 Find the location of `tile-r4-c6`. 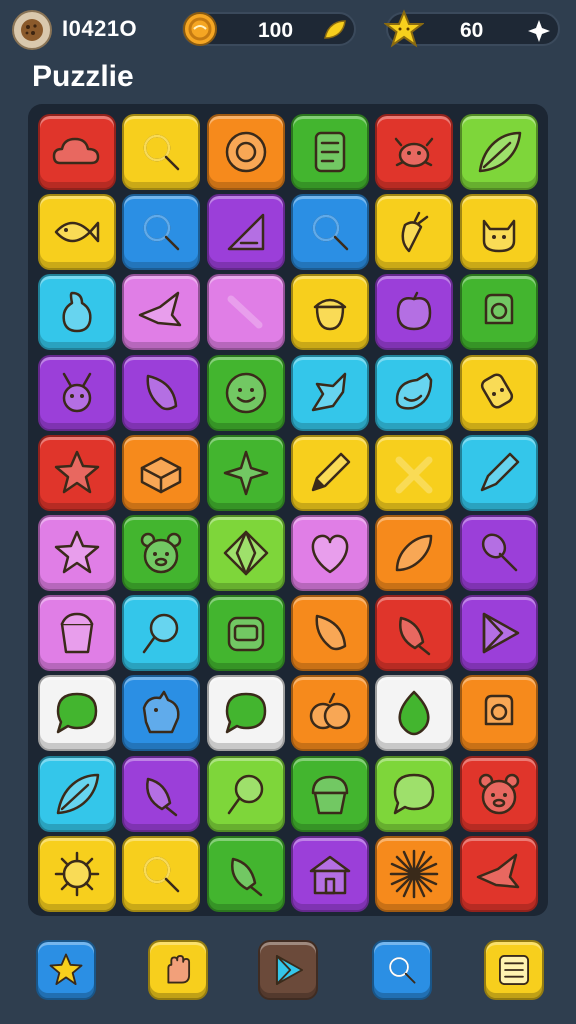

tile-r4-c6 is located at coordinates (498, 392).